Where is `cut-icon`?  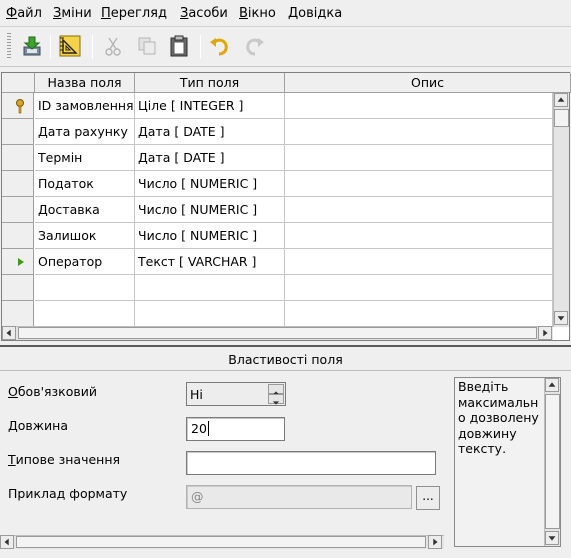 cut-icon is located at coordinates (113, 46).